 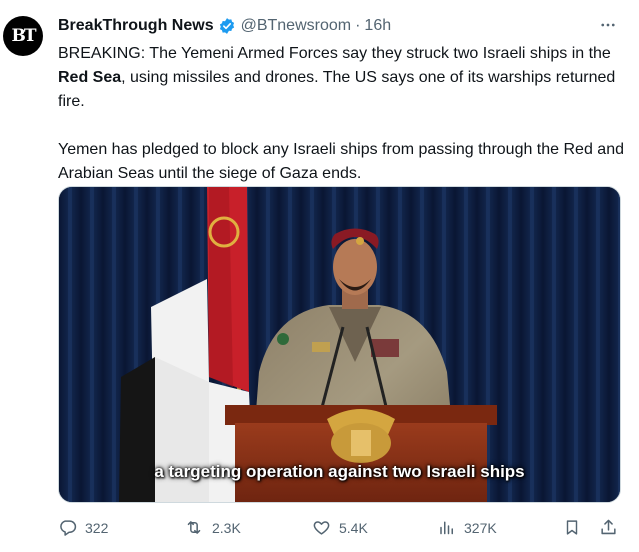 I want to click on bookmark-button, so click(x=572, y=528).